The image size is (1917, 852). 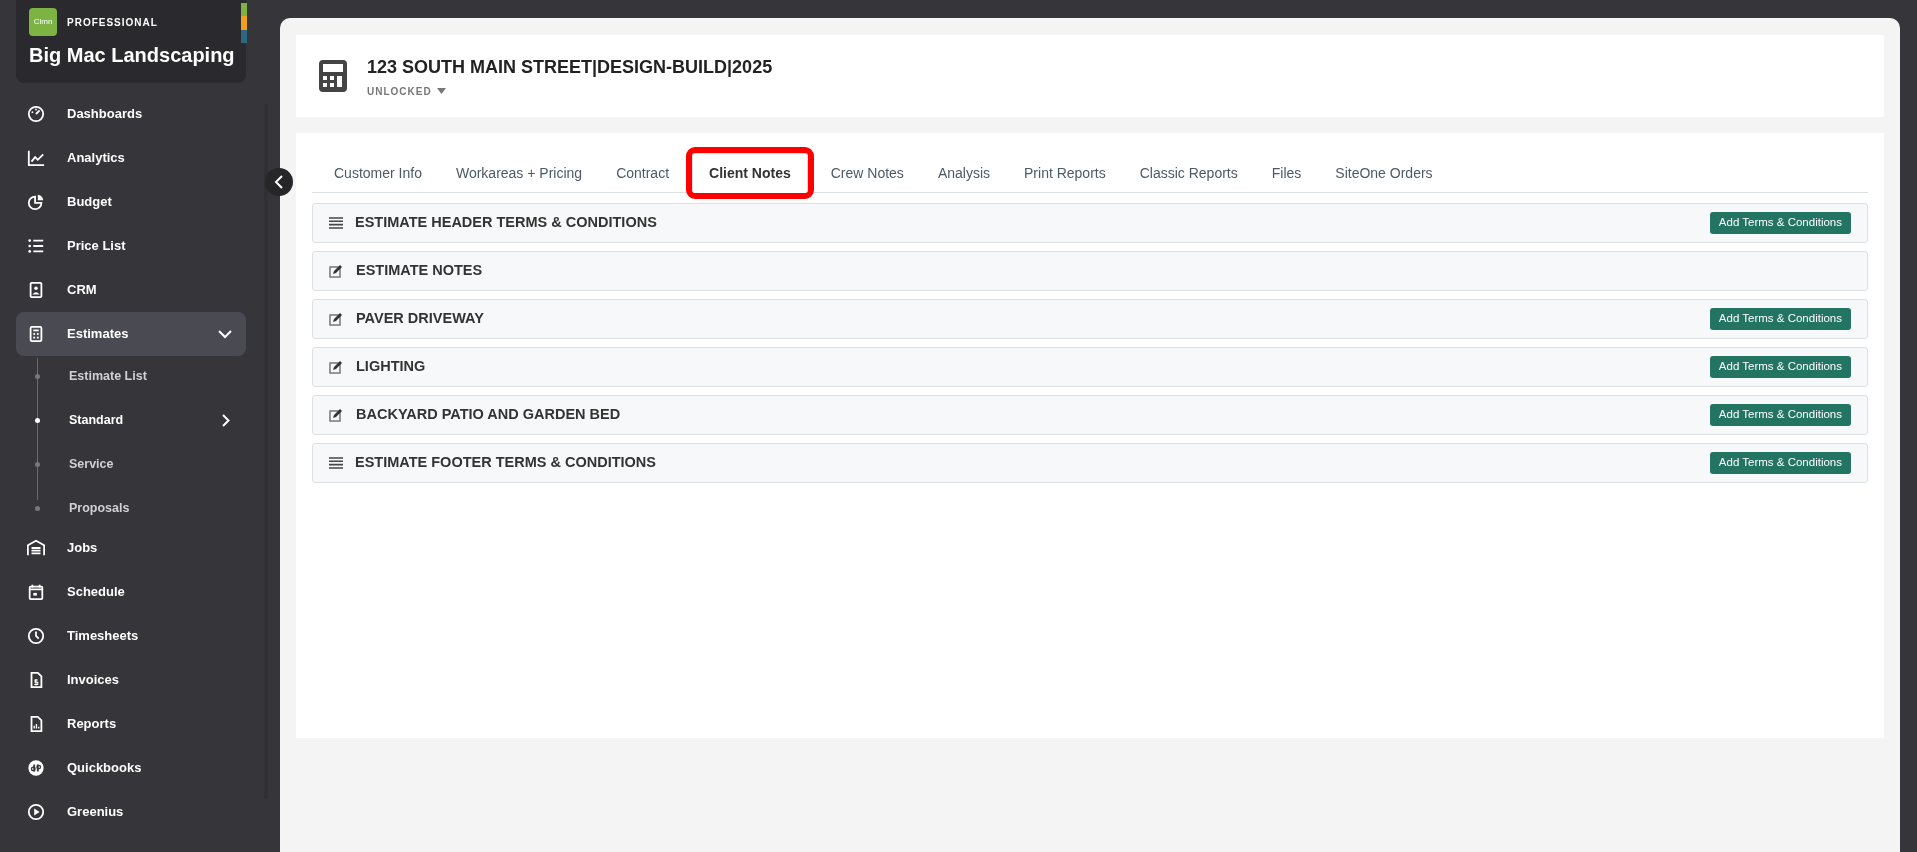 I want to click on chevron-down-icon, so click(x=225, y=334).